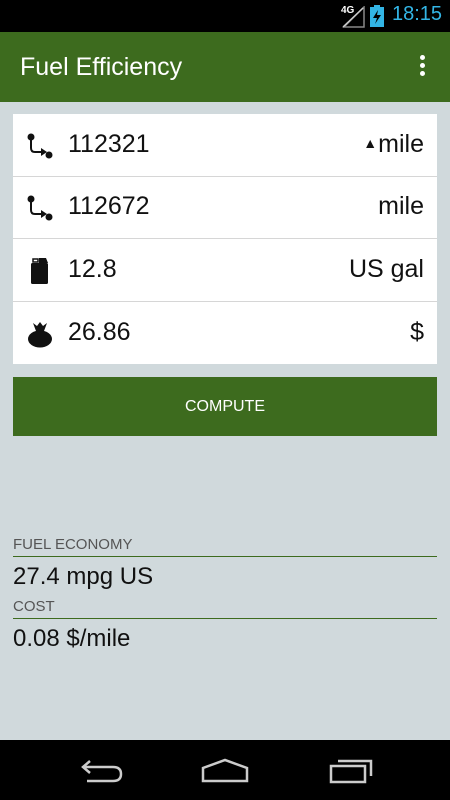 This screenshot has height=800, width=450. Describe the element at coordinates (39, 271) in the screenshot. I see `fuel-can-icon` at that location.